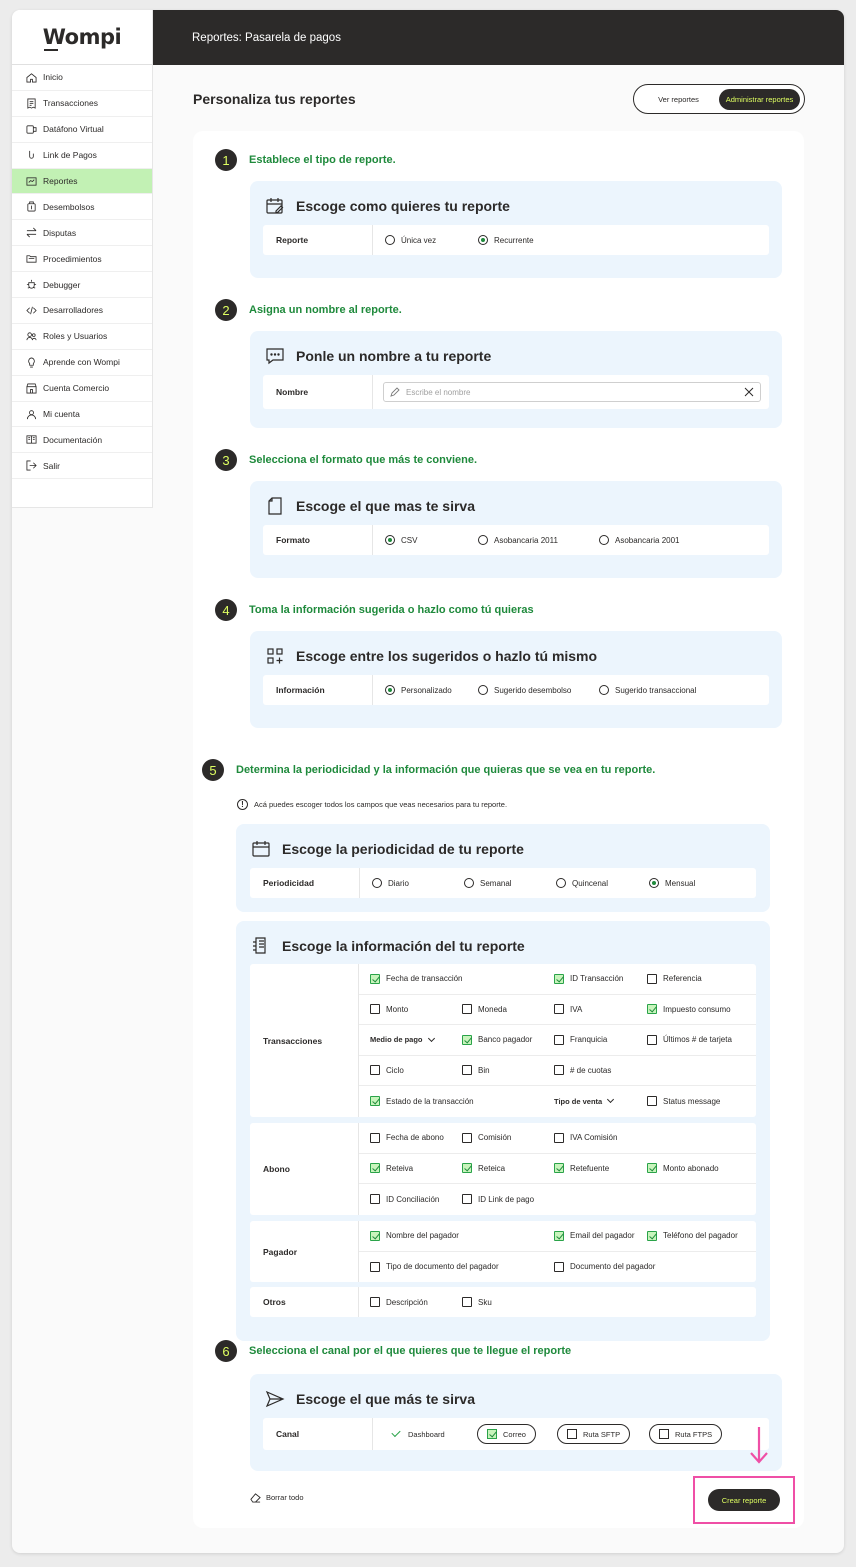 Image resolution: width=856 pixels, height=1567 pixels. What do you see at coordinates (604, 540) in the screenshot?
I see `radio-circle` at bounding box center [604, 540].